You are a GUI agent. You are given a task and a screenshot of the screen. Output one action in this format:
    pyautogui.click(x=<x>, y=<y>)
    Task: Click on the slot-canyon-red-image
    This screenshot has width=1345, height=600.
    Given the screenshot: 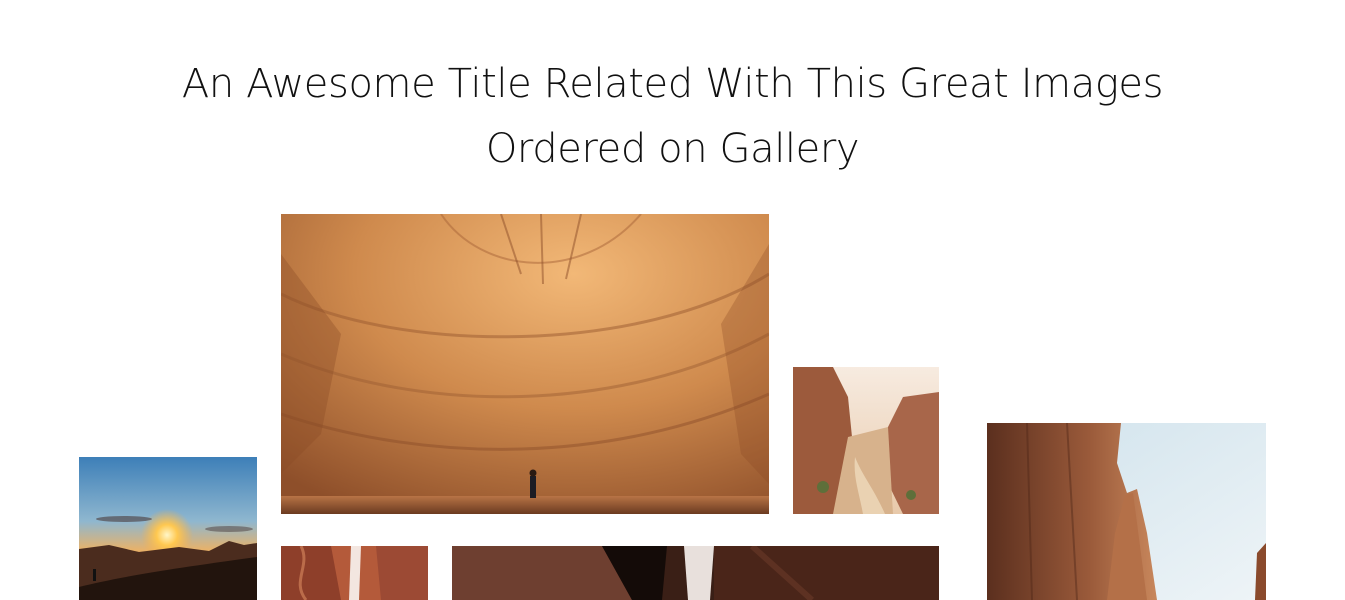 What is the action you would take?
    pyautogui.click(x=354, y=573)
    